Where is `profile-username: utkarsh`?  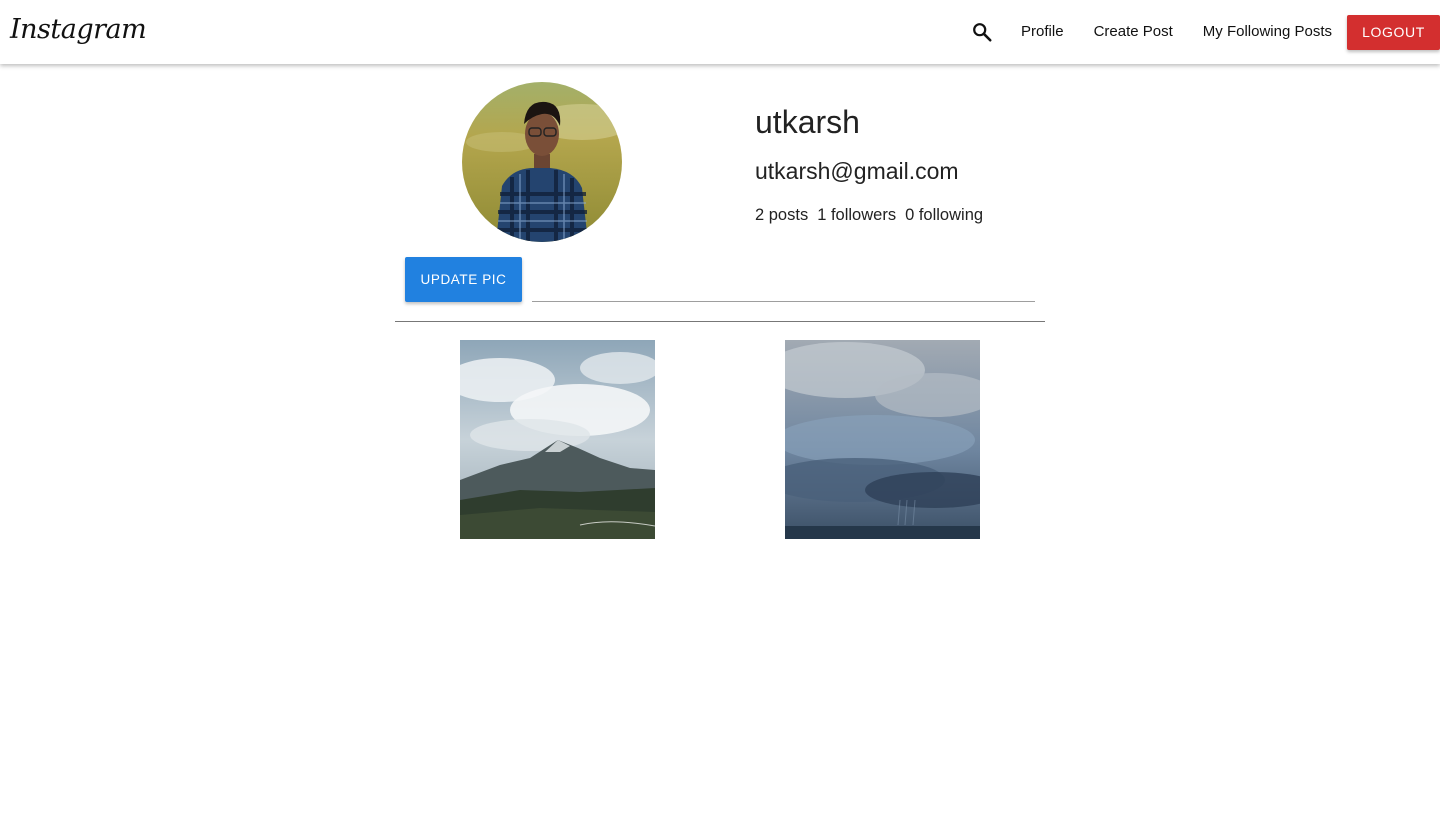 profile-username: utkarsh is located at coordinates (807, 122).